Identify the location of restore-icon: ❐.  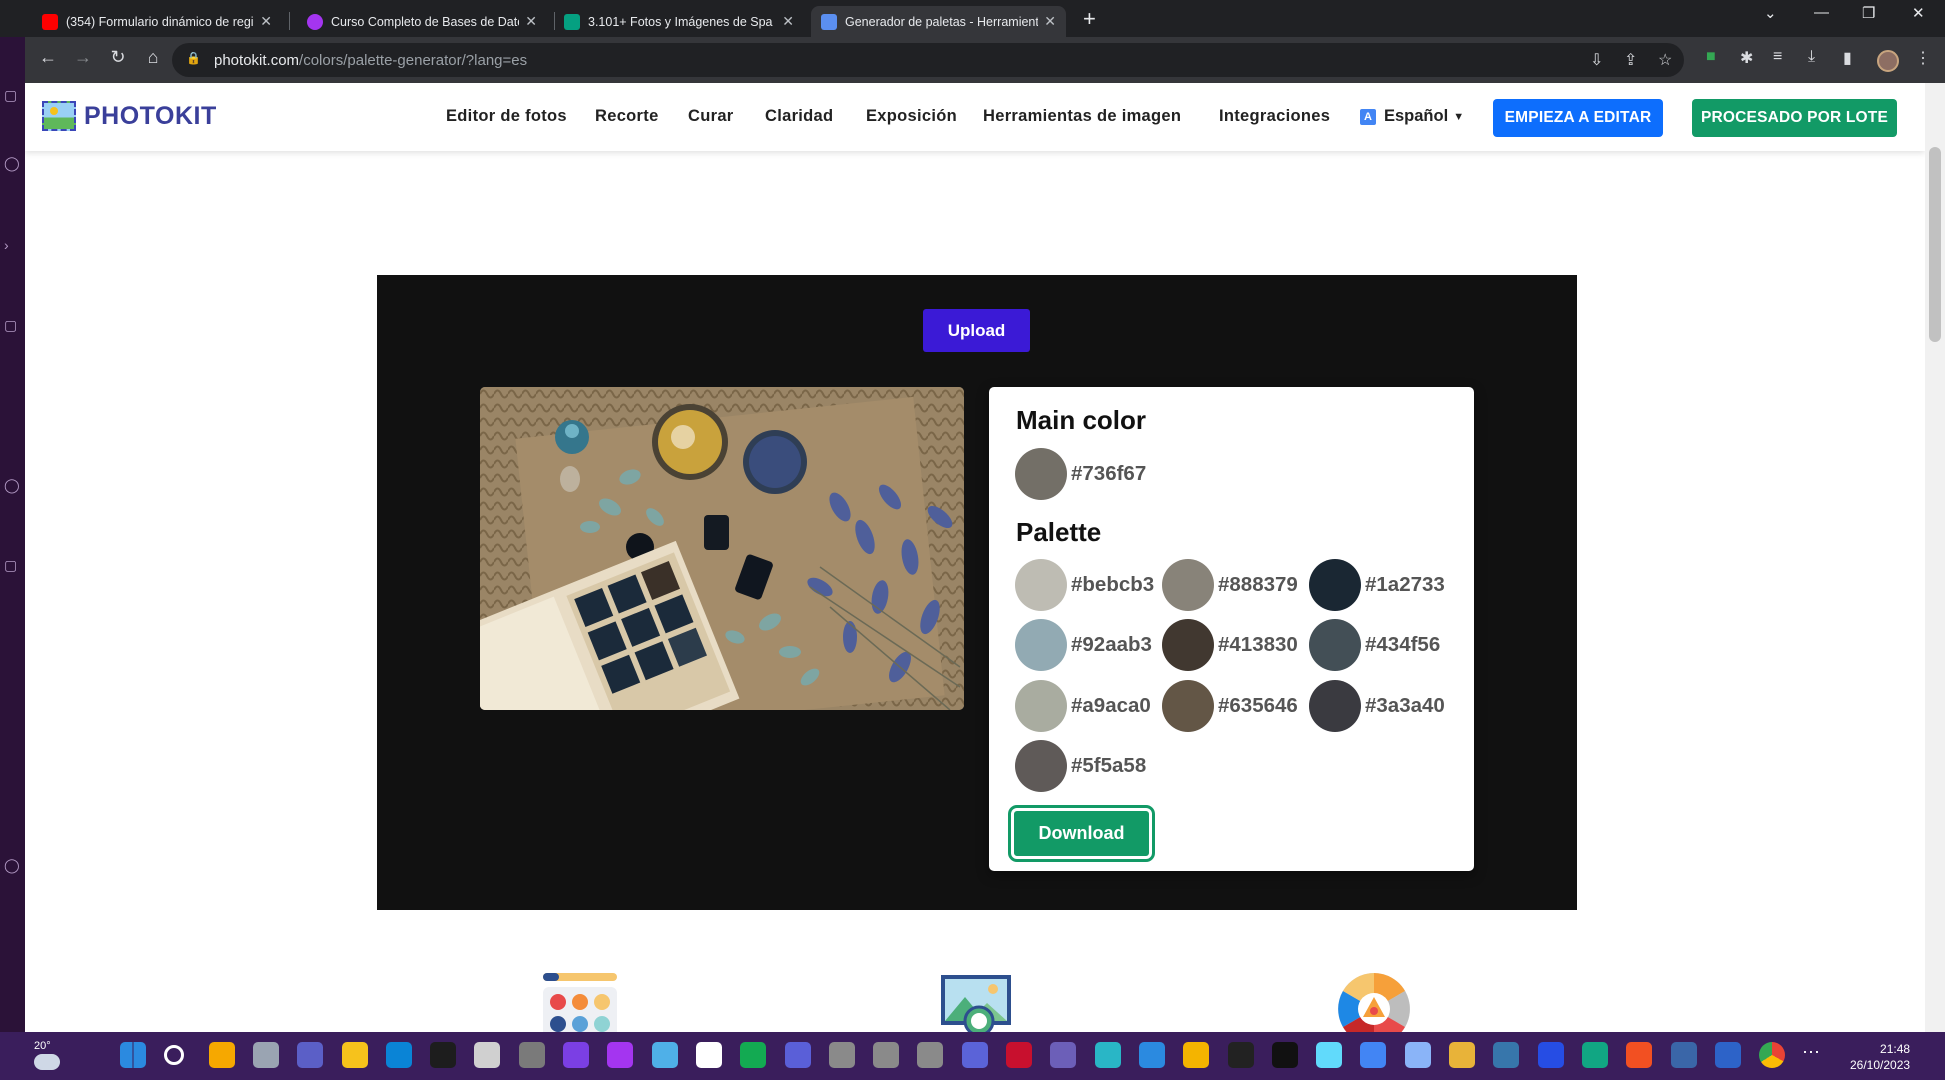
(1868, 13).